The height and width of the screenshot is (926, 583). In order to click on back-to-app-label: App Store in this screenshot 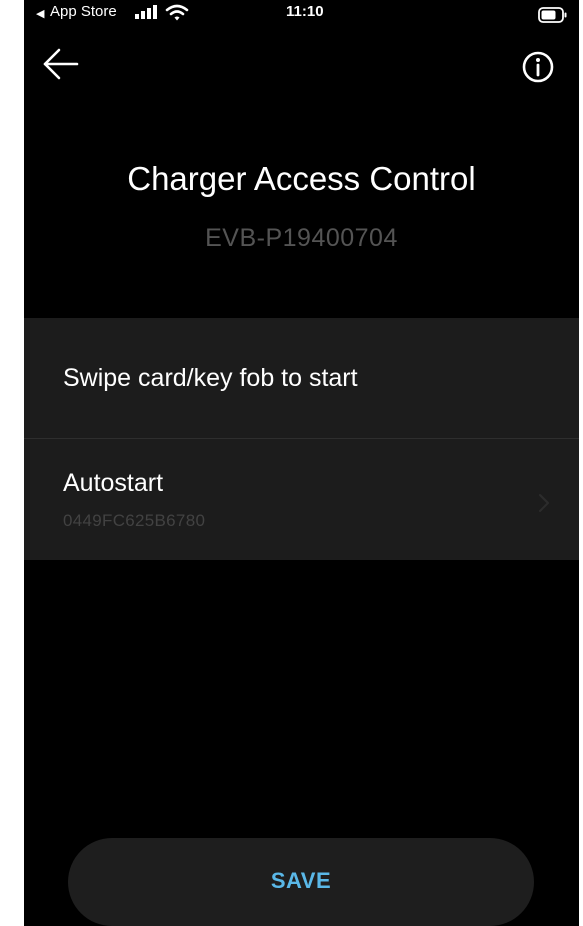, I will do `click(83, 11)`.